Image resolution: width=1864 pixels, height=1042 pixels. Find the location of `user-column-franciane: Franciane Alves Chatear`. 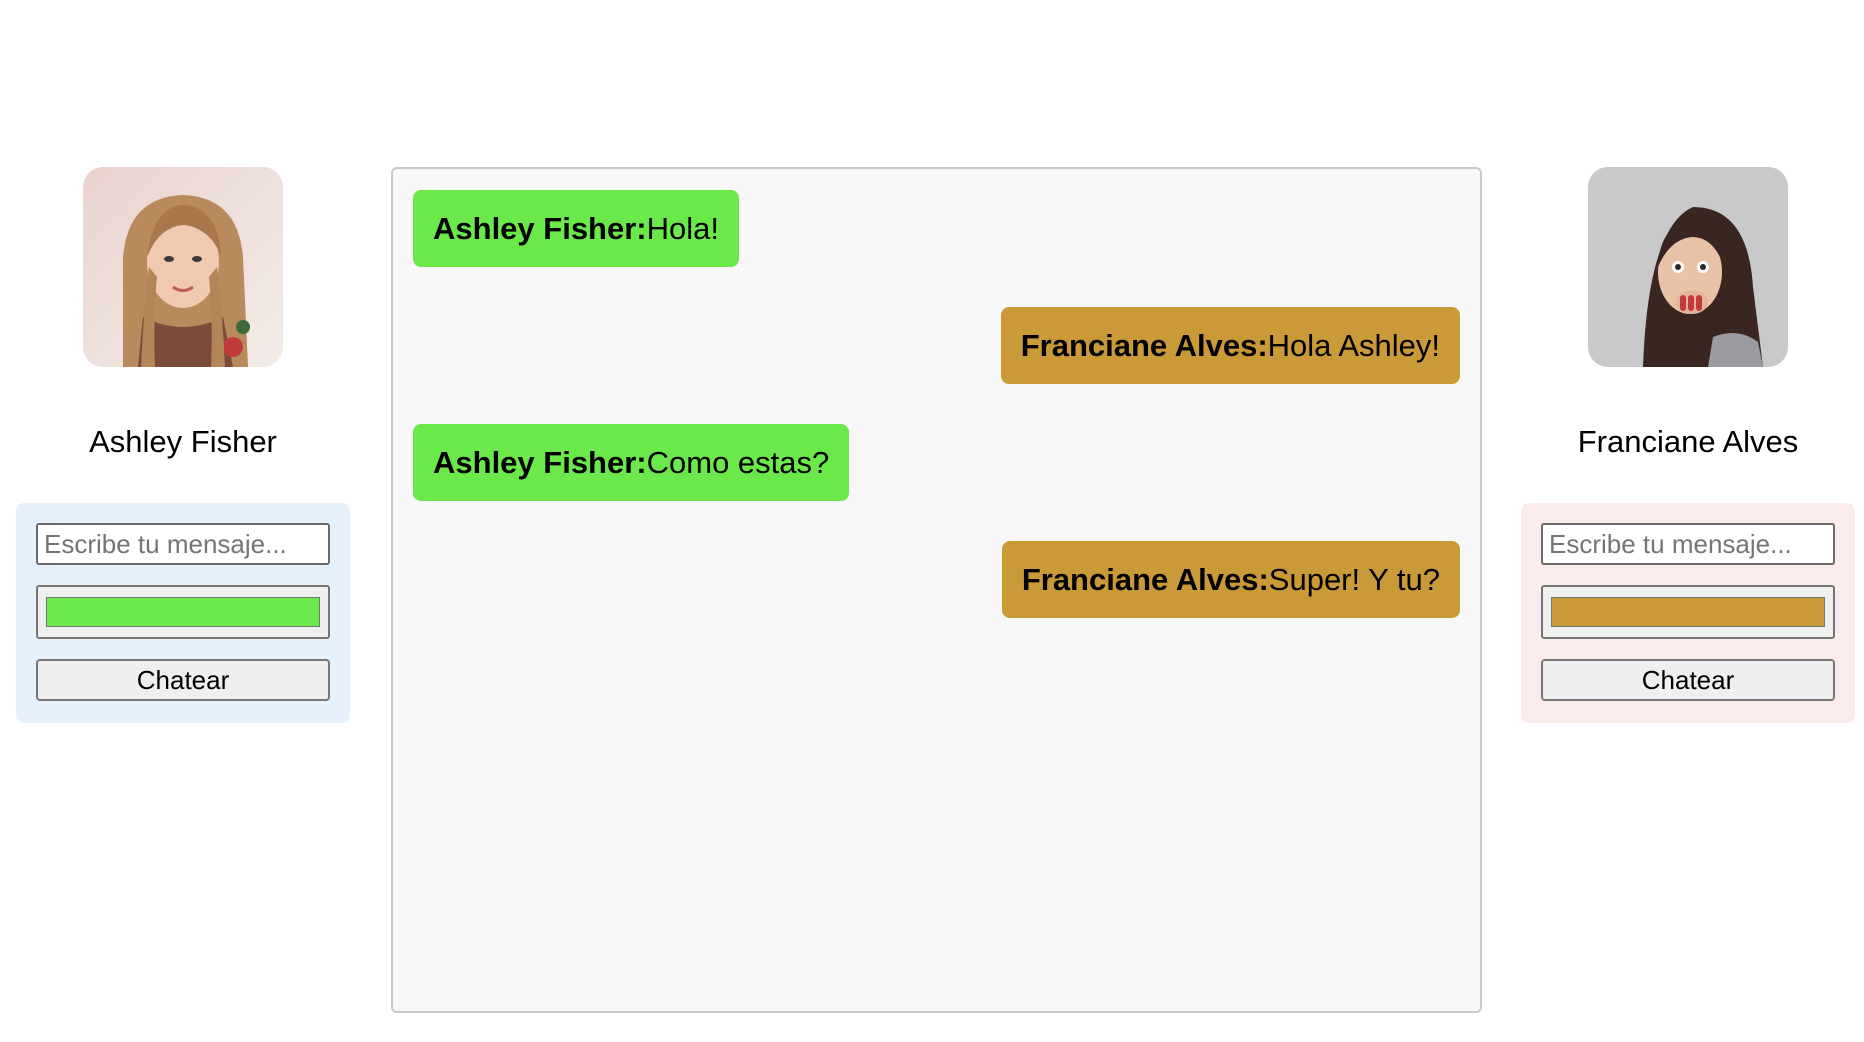

user-column-franciane: Franciane Alves Chatear is located at coordinates (1688, 445).